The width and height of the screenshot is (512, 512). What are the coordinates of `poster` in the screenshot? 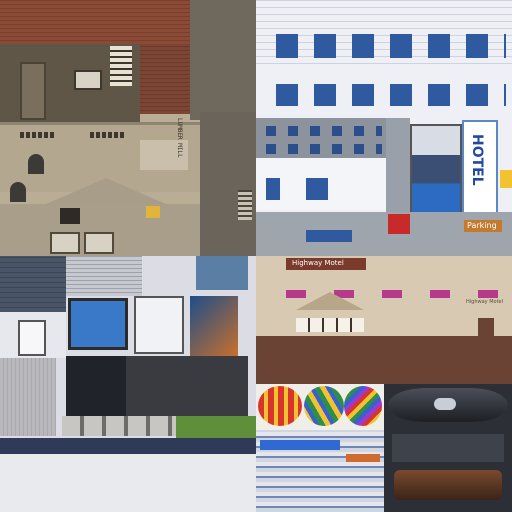 It's located at (214, 326).